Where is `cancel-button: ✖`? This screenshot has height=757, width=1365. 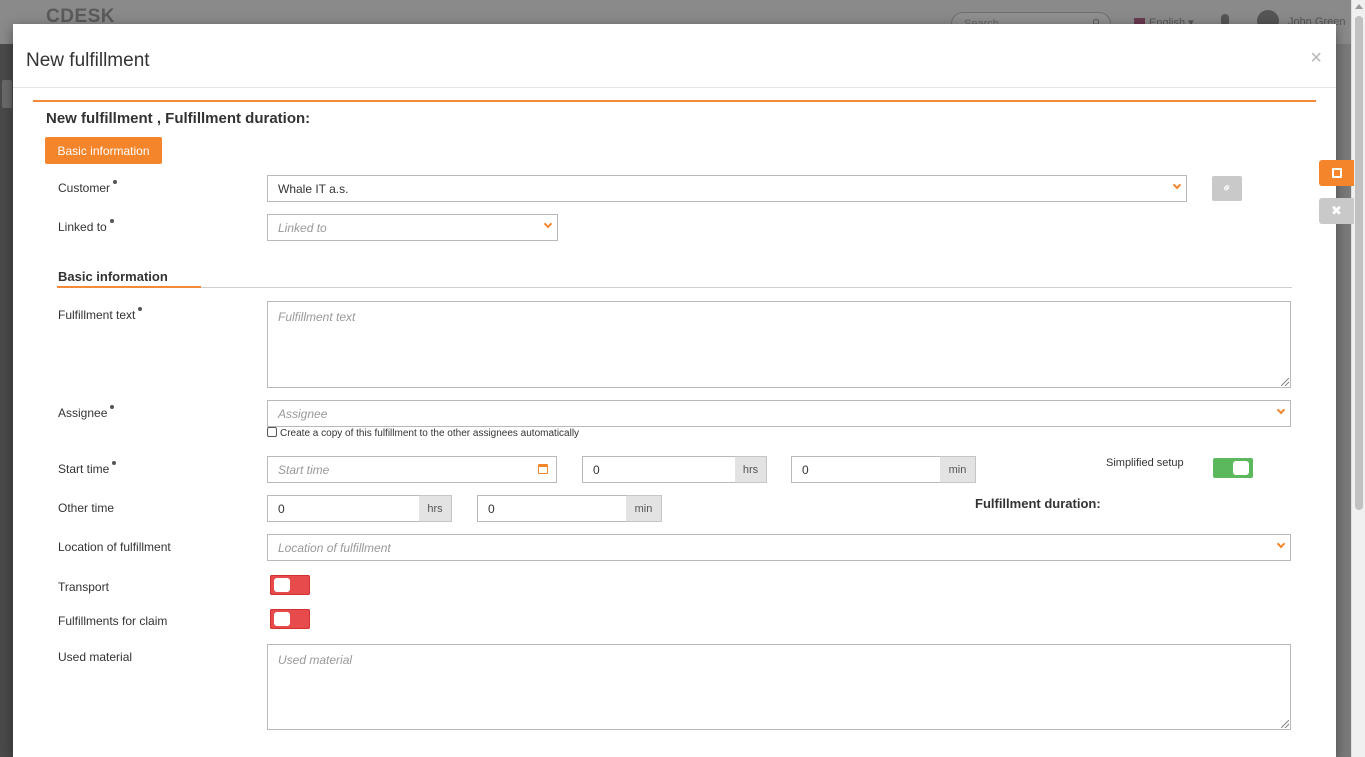 cancel-button: ✖ is located at coordinates (1336, 211).